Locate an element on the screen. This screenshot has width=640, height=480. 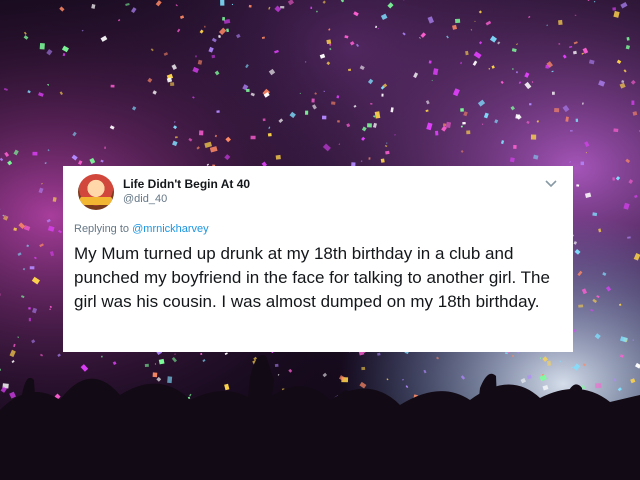
user-handle: @did_40 is located at coordinates (145, 199).